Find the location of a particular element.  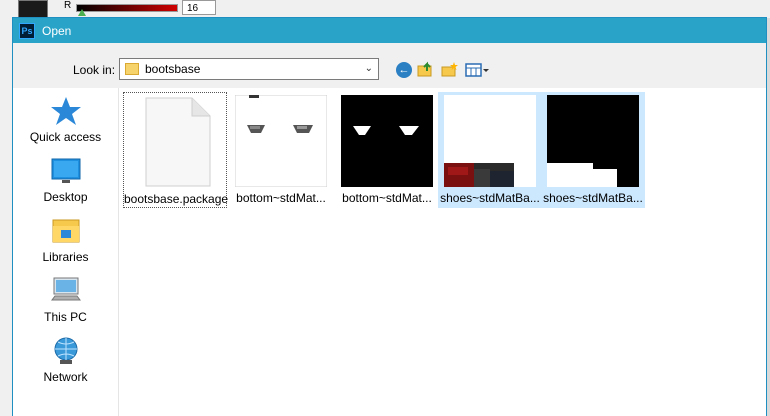

place-label: Libraries is located at coordinates (65, 257).